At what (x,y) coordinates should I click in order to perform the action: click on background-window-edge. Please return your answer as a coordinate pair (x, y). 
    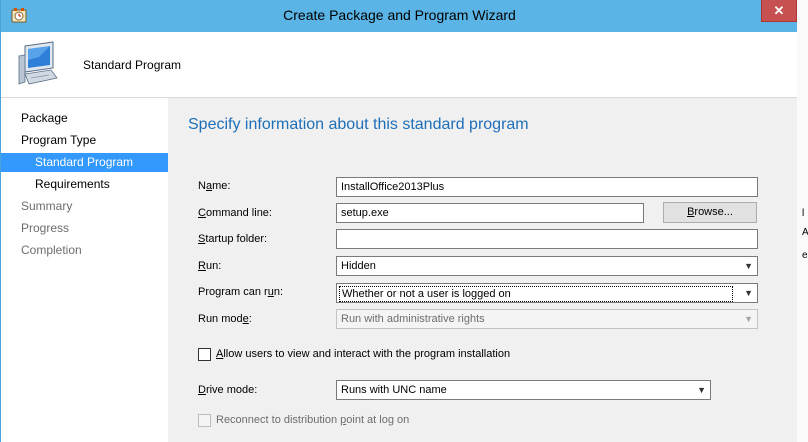
    Looking at the image, I should click on (802, 221).